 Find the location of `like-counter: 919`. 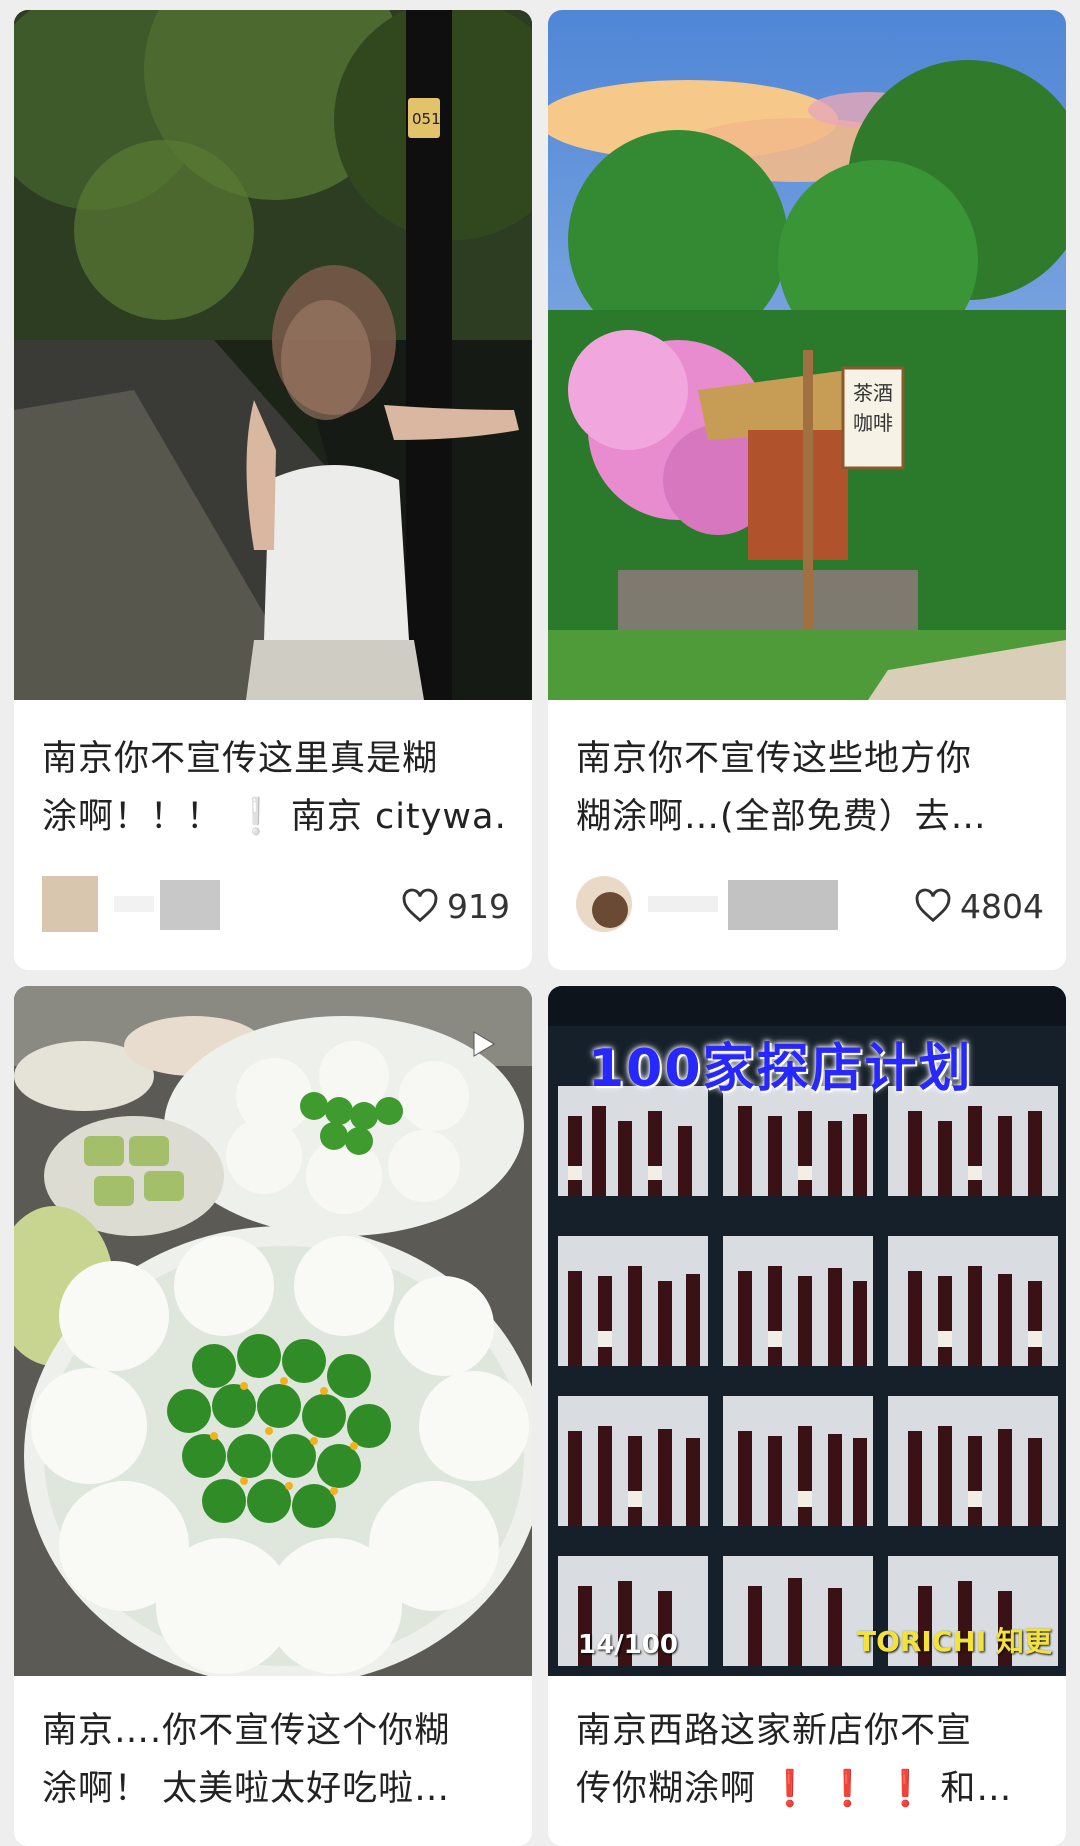

like-counter: 919 is located at coordinates (455, 906).